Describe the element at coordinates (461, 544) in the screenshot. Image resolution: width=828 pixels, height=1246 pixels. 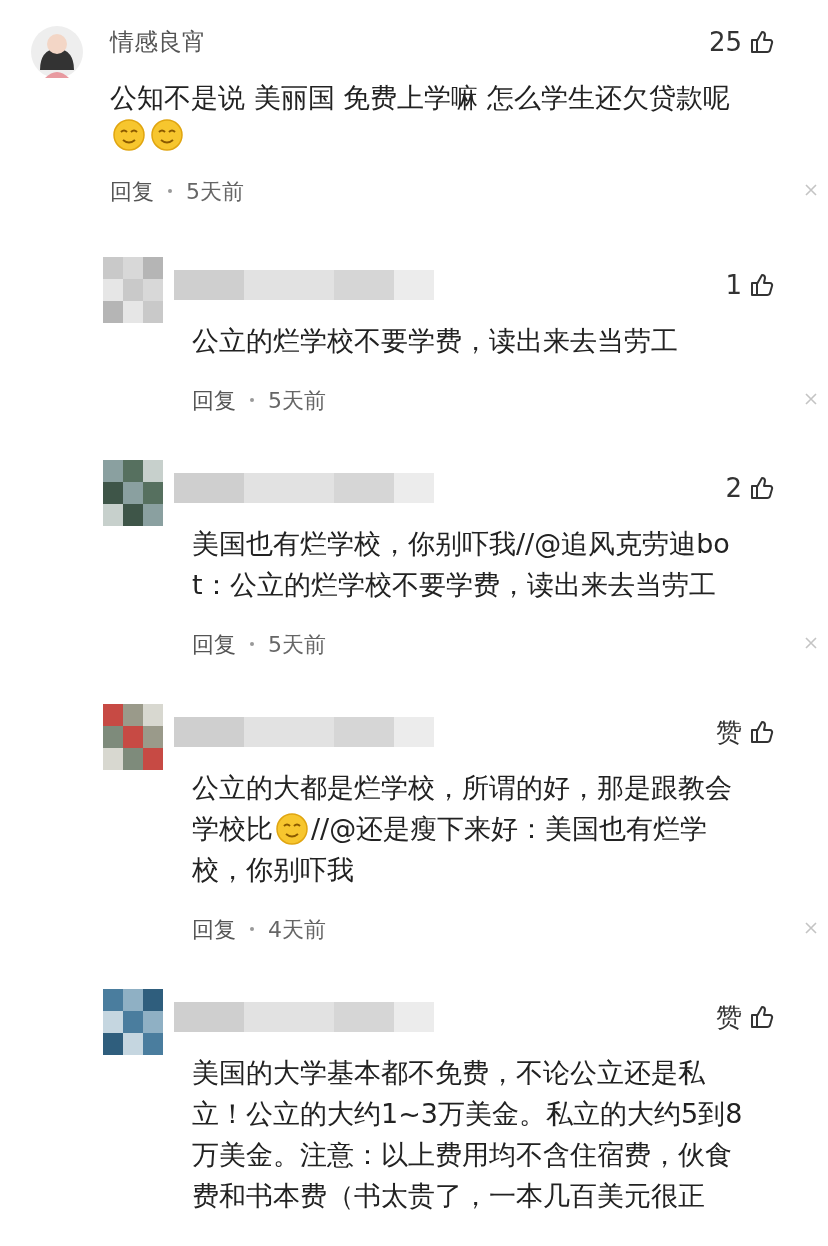
I see `comment-text: 美国也有烂学校，你别吓我//@追风克劳迪bo` at that location.